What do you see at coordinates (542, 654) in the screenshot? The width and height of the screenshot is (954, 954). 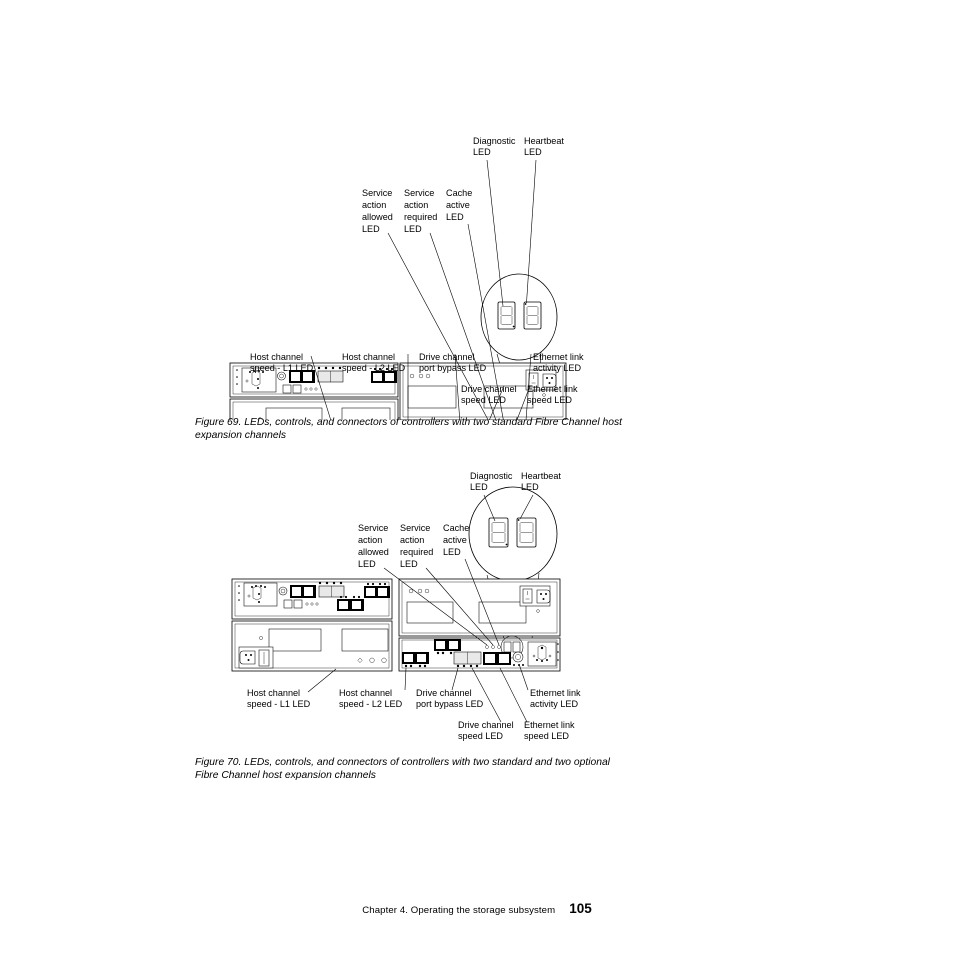 I see `serial-diagnostic-block` at bounding box center [542, 654].